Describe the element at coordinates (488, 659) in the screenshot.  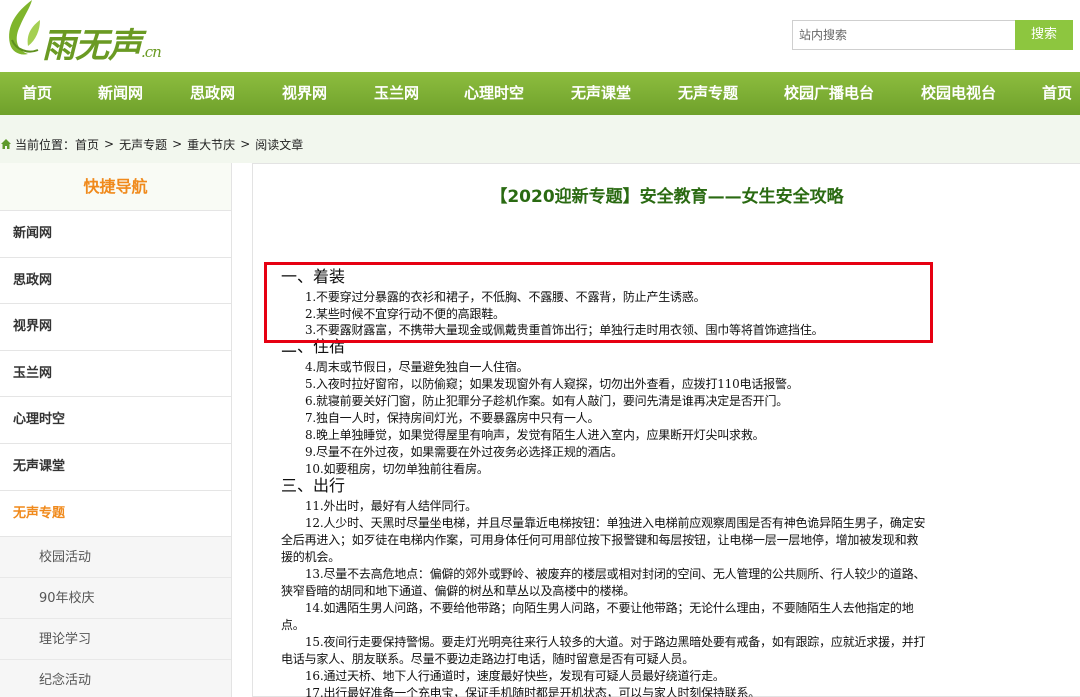
I see `article-line: 电话与家人、朋友联系。尽量不要边走路边打电话，随时留意是否有可疑人员。` at that location.